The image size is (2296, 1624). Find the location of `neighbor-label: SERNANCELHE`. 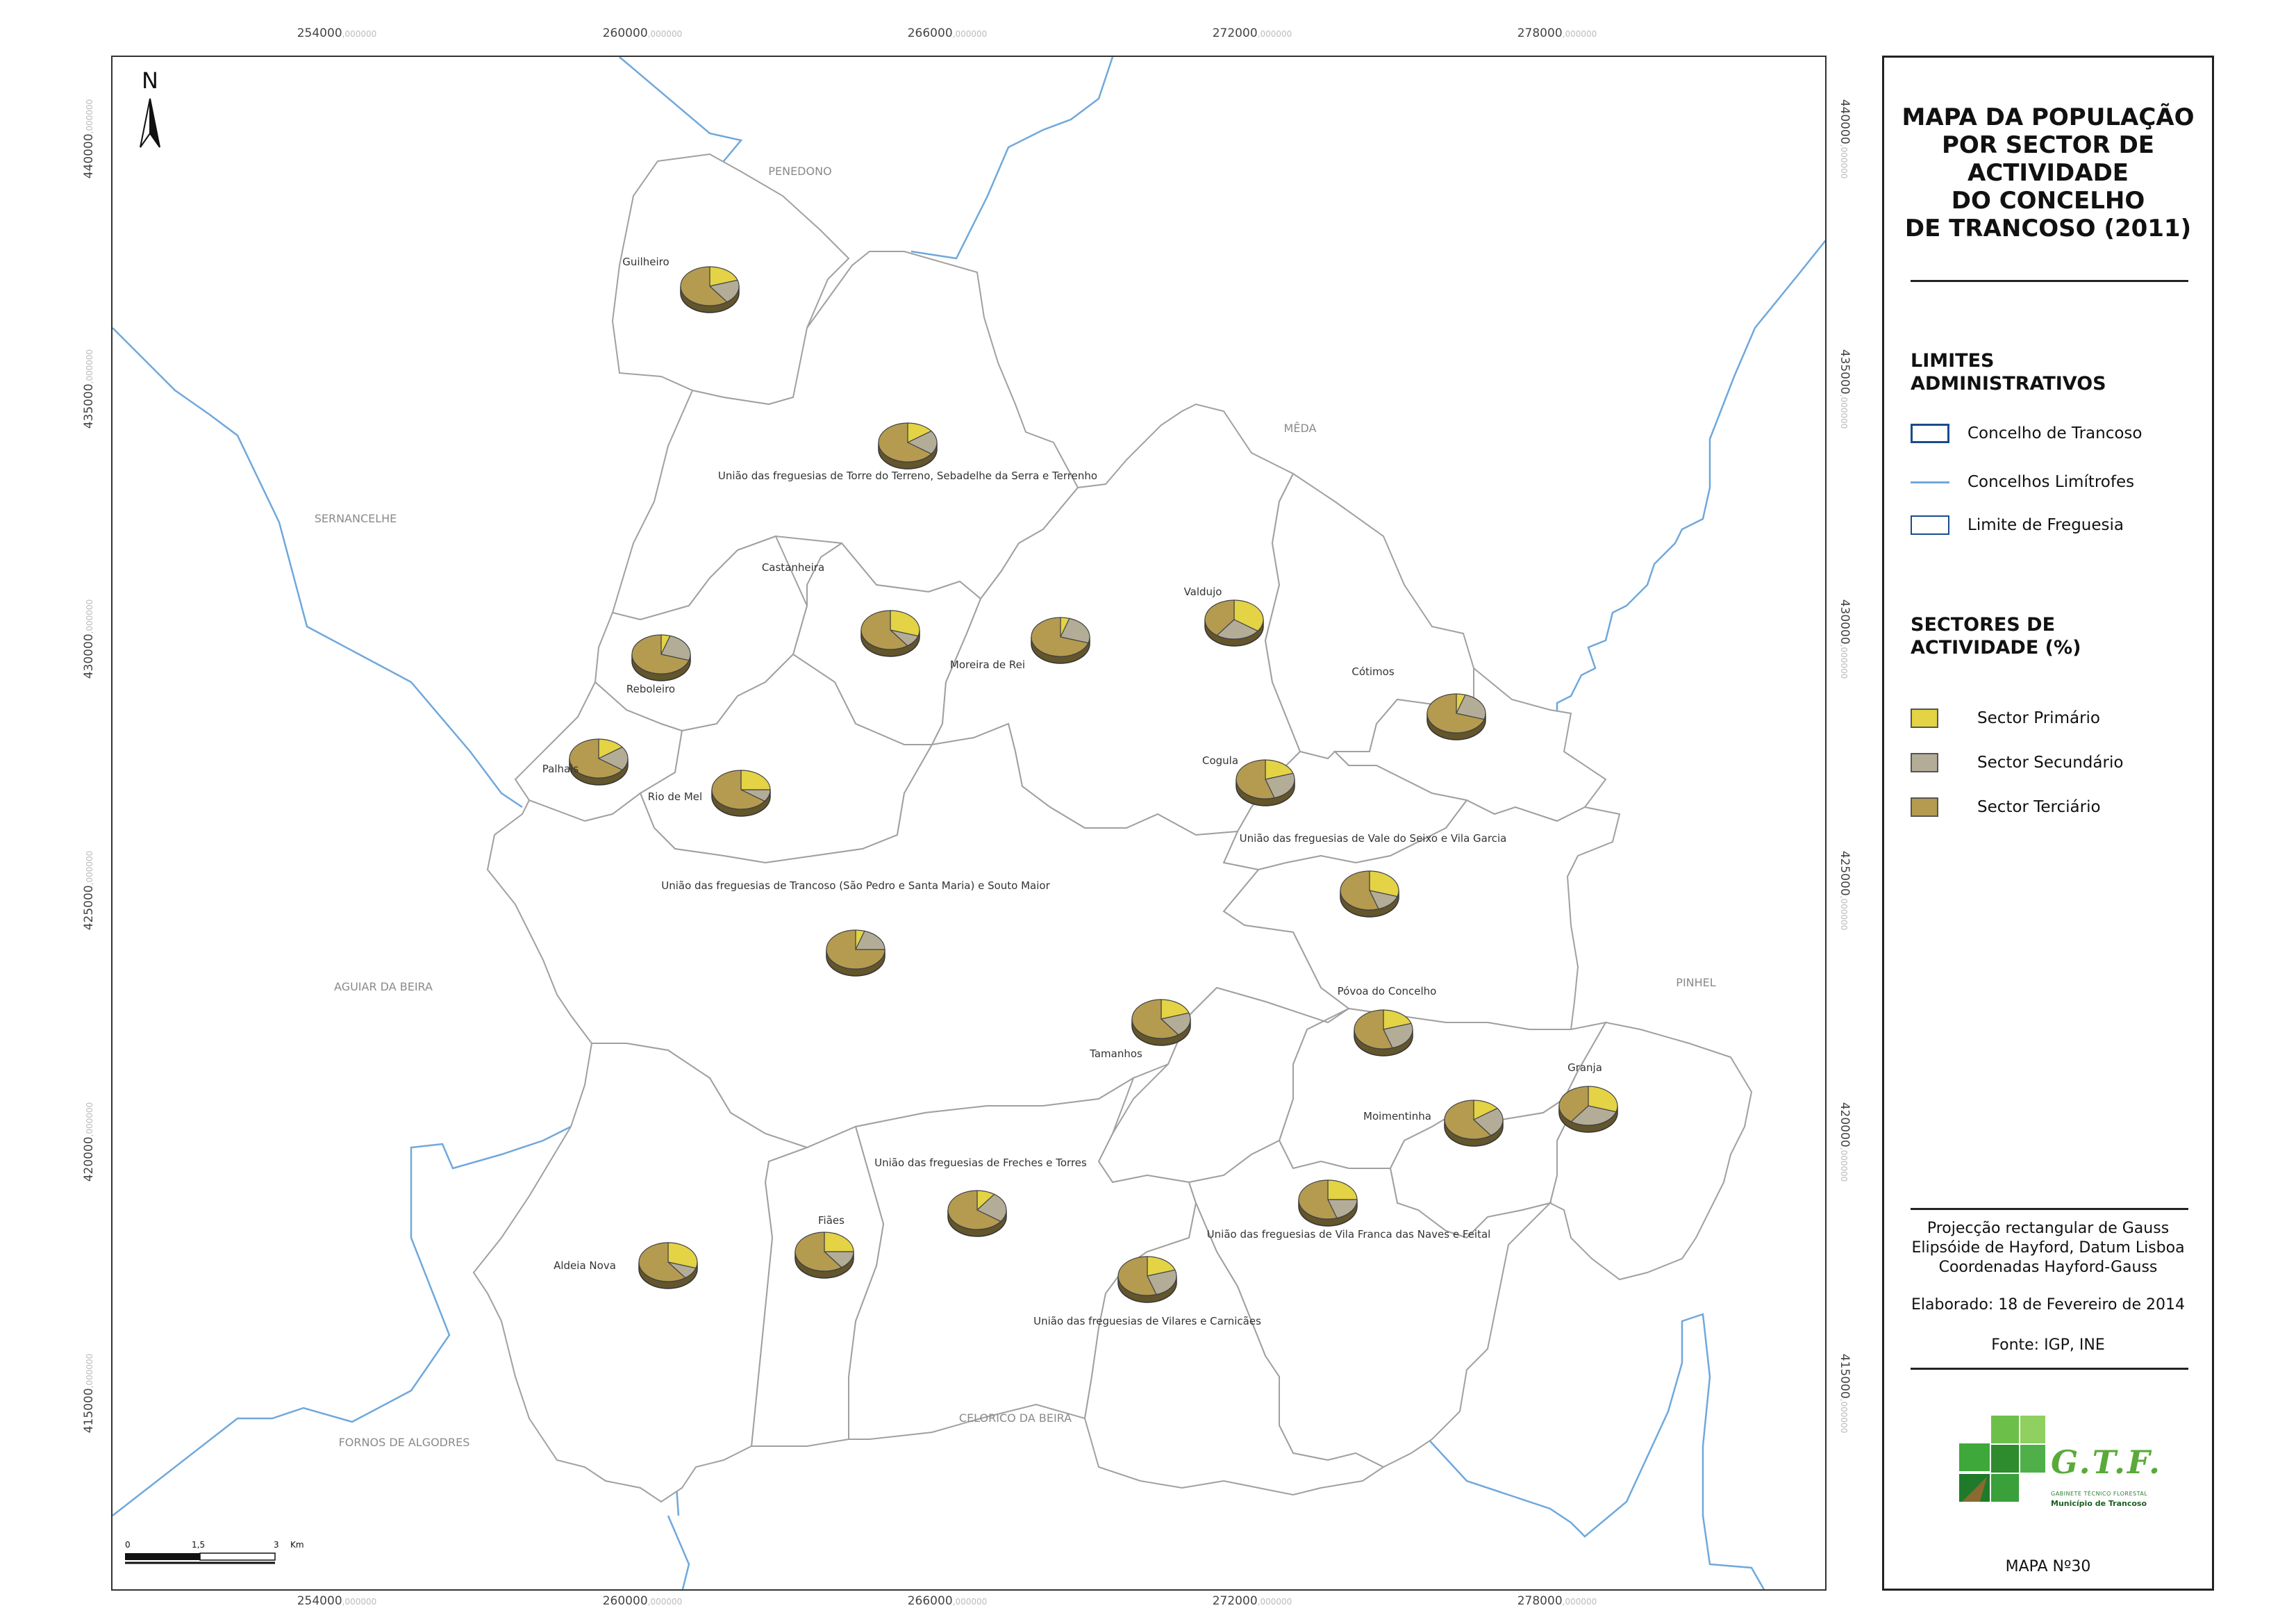

neighbor-label: SERNANCELHE is located at coordinates (356, 518).